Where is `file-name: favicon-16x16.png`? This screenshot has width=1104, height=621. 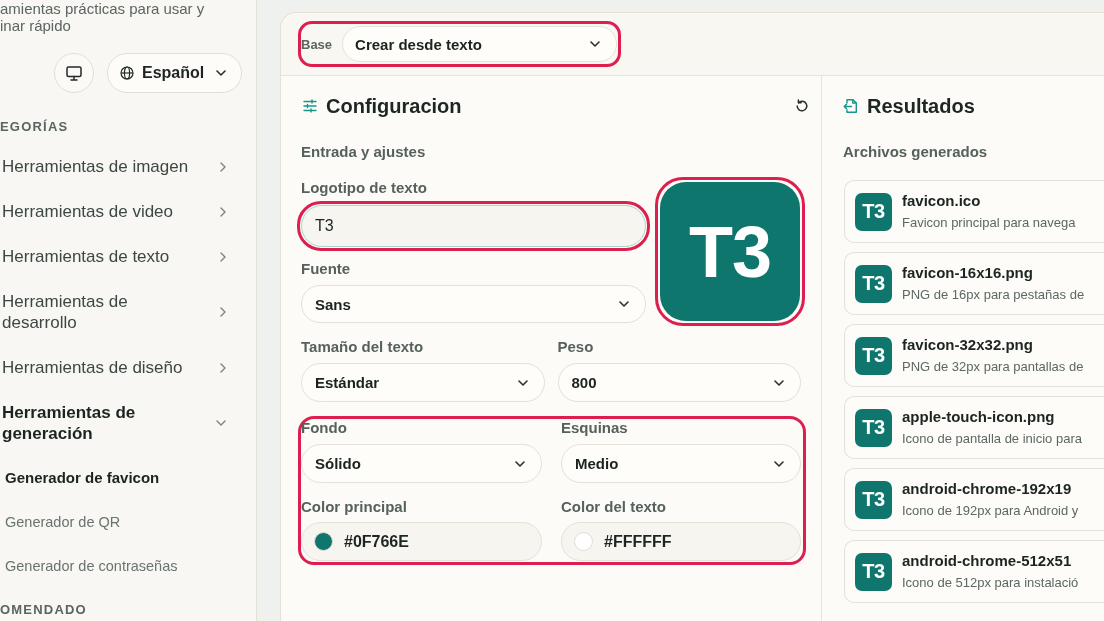 file-name: favicon-16x16.png is located at coordinates (967, 273).